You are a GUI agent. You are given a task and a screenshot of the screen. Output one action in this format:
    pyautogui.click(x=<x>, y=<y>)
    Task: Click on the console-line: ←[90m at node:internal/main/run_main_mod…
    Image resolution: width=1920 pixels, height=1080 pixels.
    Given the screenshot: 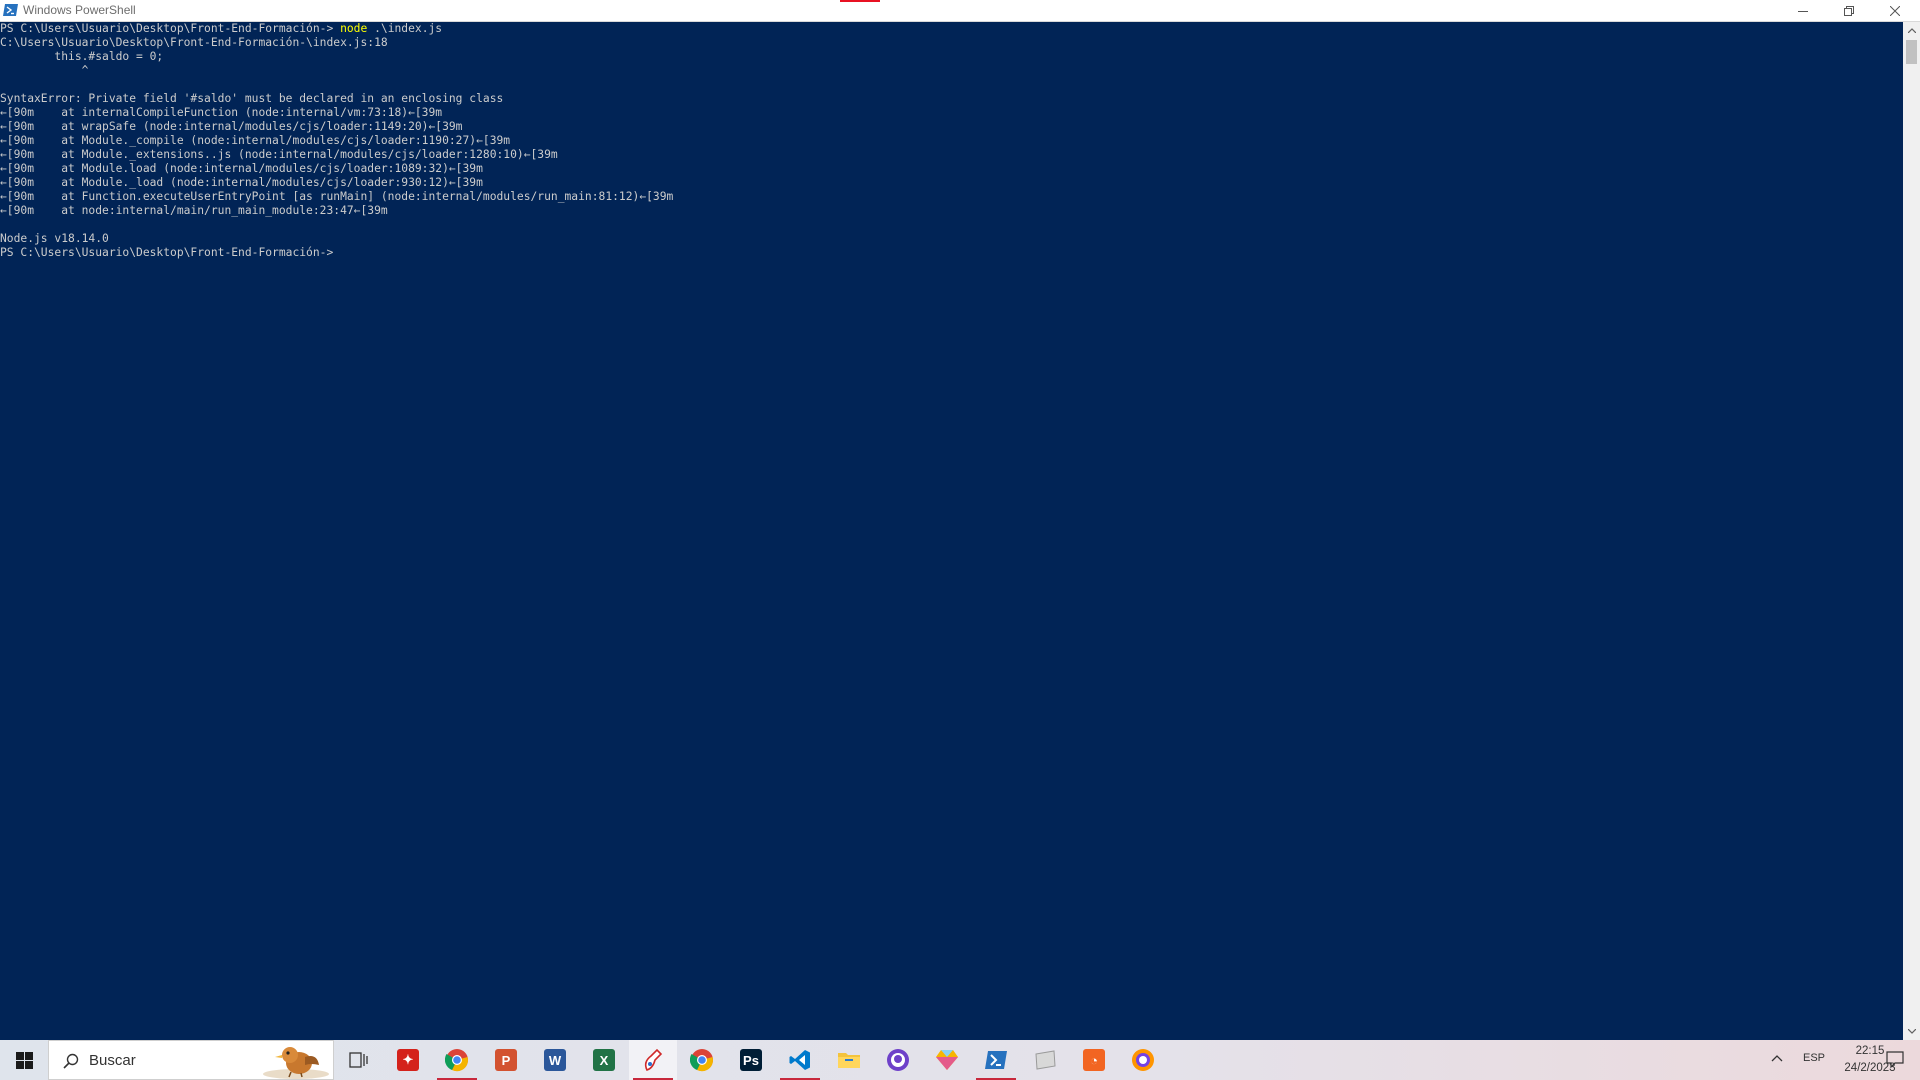 What is the action you would take?
    pyautogui.click(x=194, y=210)
    